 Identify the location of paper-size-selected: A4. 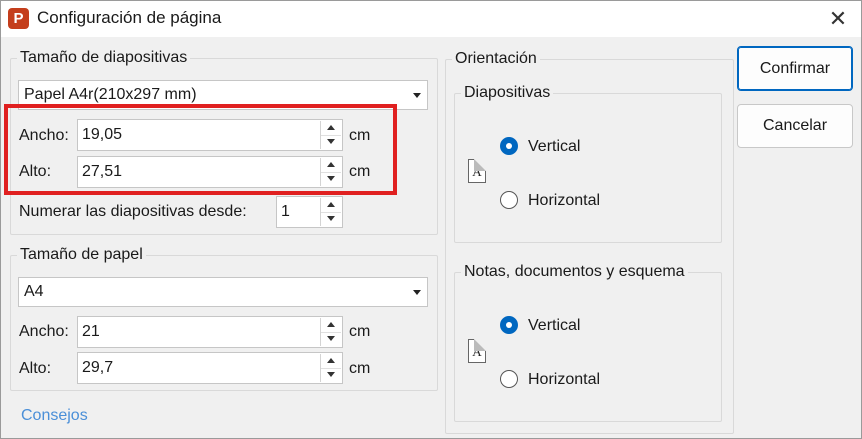
(34, 291).